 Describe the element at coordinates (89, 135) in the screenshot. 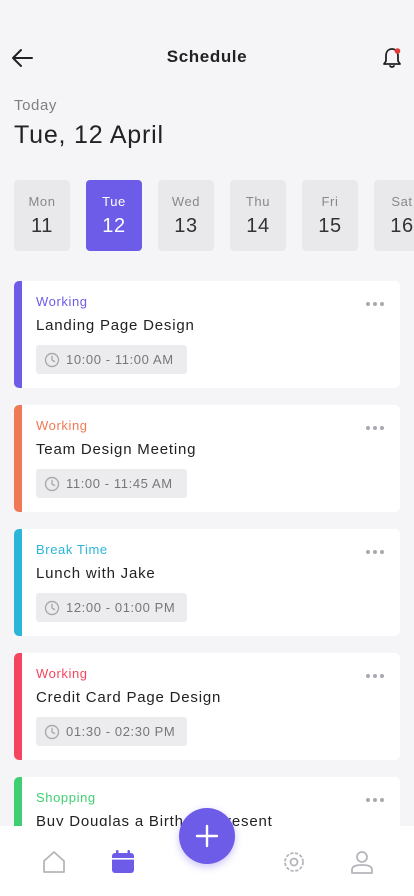

I see `current-date: Tue, 12 April` at that location.